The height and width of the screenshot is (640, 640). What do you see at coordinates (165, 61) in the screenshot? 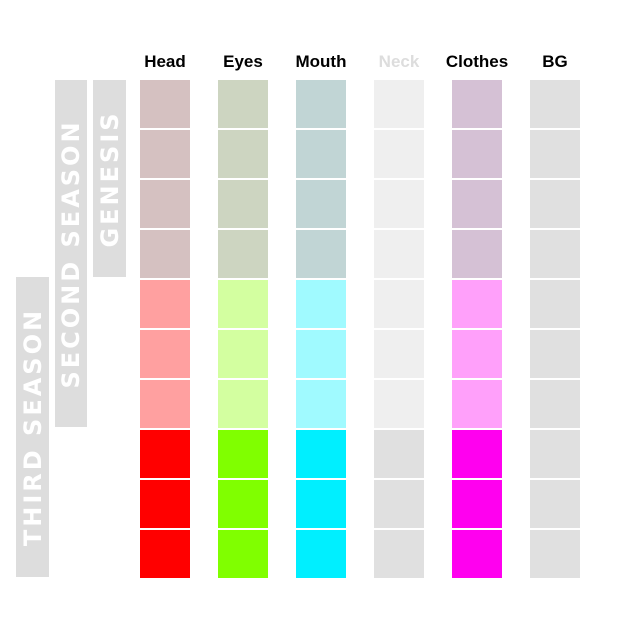
I see `column-header-head: Head` at bounding box center [165, 61].